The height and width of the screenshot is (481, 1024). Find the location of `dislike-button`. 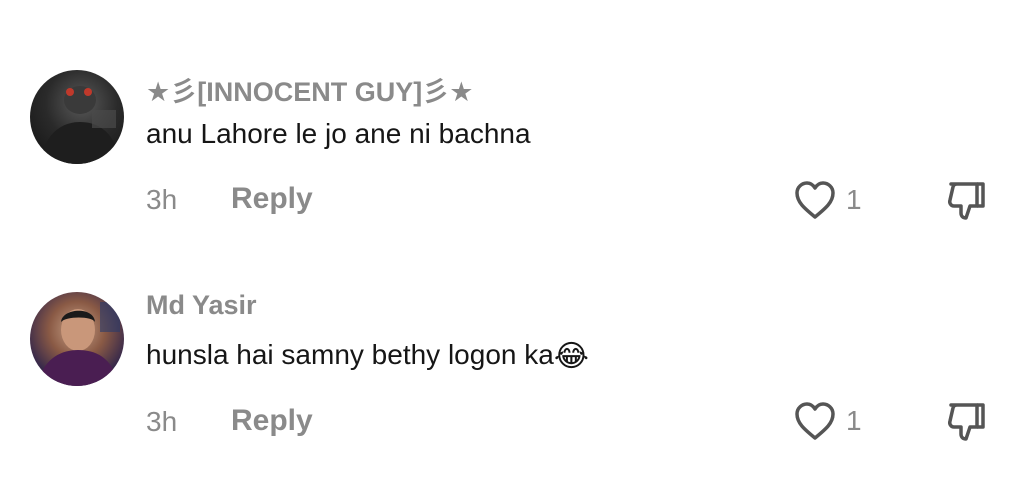

dislike-button is located at coordinates (966, 424).